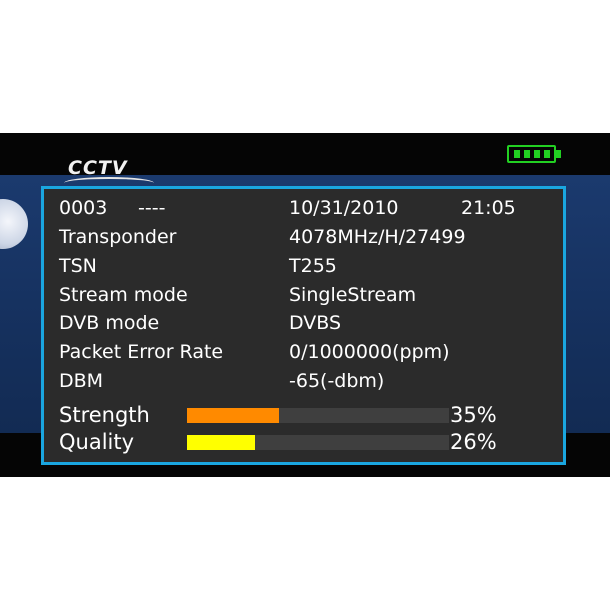 The width and height of the screenshot is (610, 610). I want to click on row-value-dvb-mode: DVBS, so click(315, 323).